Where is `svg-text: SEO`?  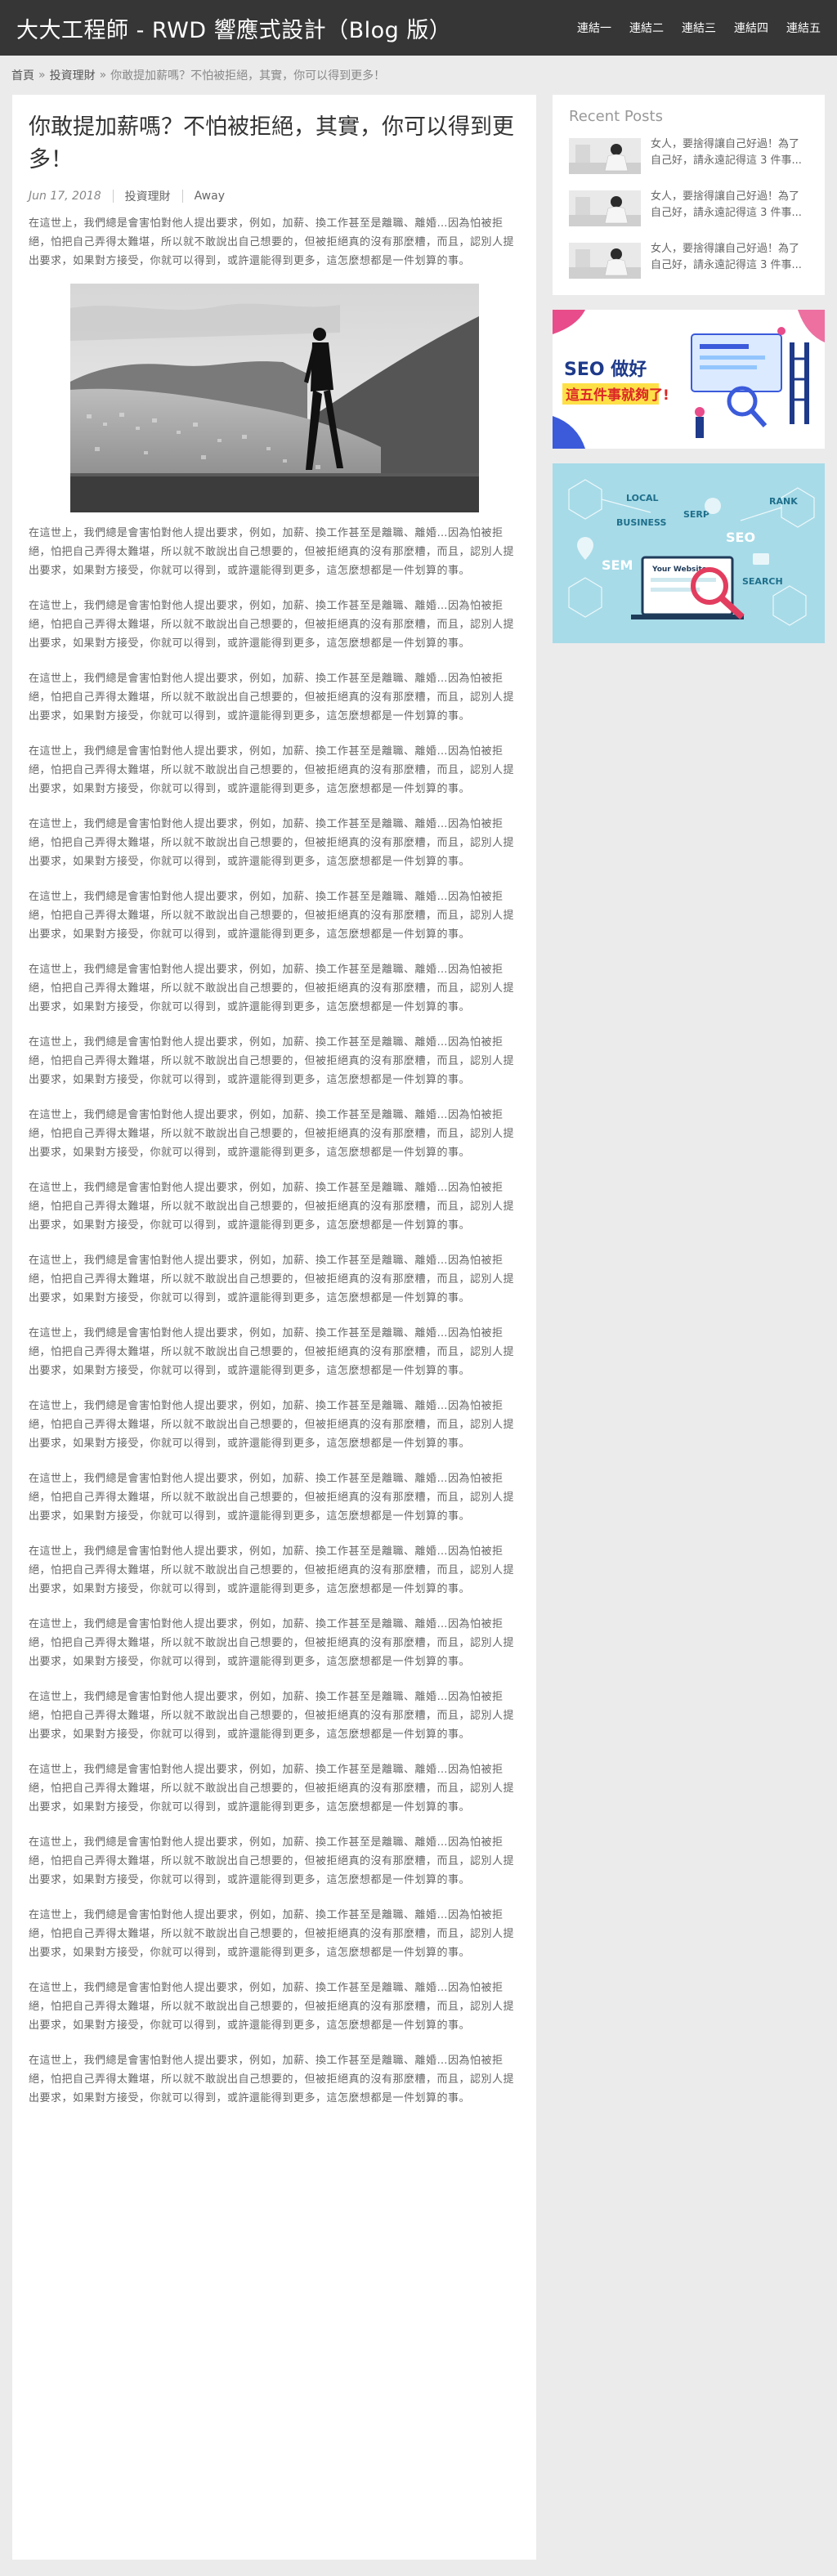
svg-text: SEO is located at coordinates (740, 537).